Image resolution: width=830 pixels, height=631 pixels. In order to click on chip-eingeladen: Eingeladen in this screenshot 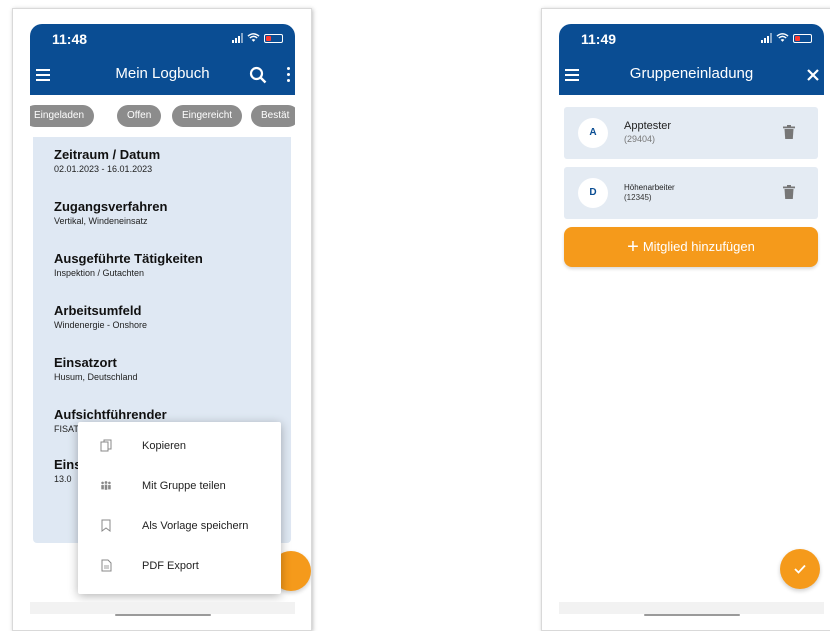, I will do `click(62, 116)`.